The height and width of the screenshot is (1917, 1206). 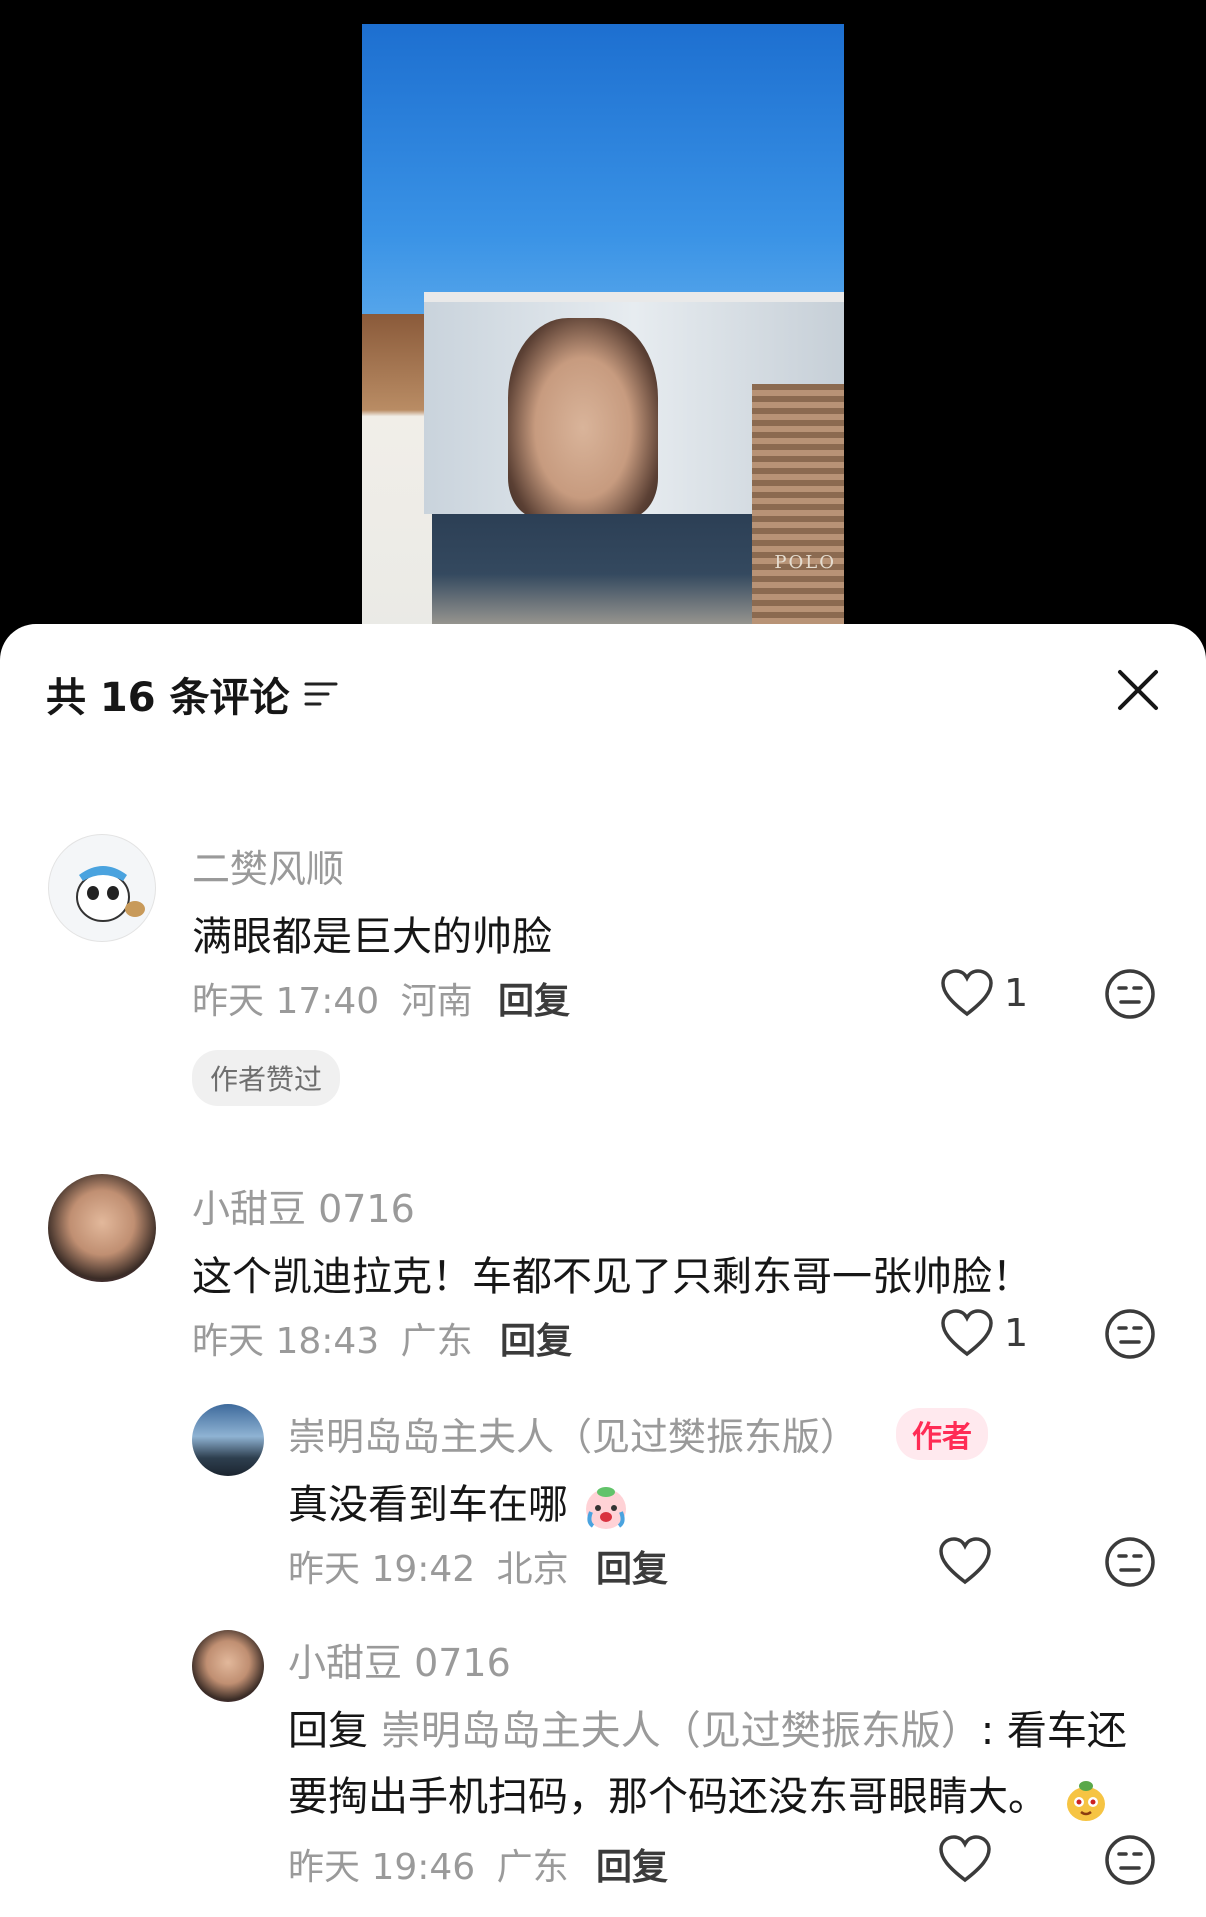 I want to click on video-thumbnail: POLO, so click(x=603, y=326).